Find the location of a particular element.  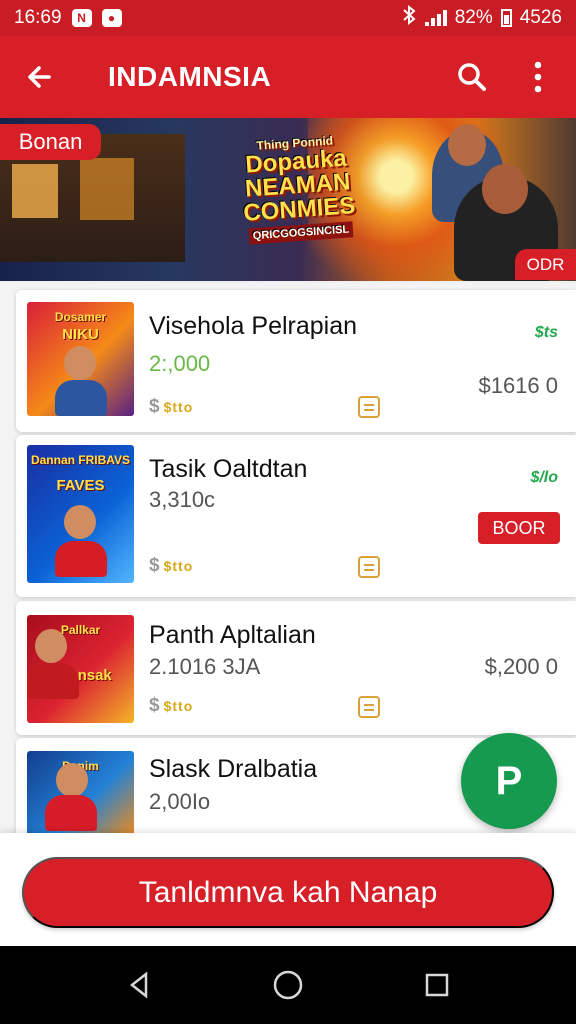

status-time: 16:69 is located at coordinates (38, 17).